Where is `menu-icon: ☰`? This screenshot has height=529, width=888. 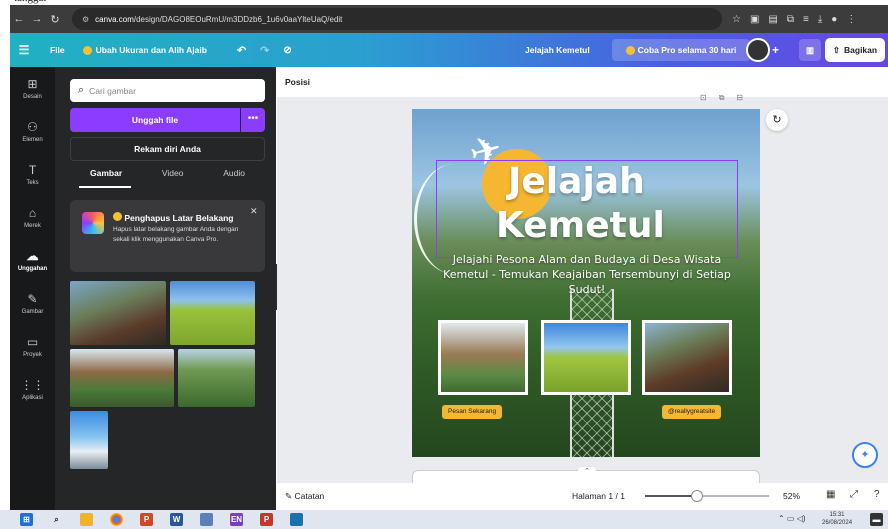
menu-icon: ☰ is located at coordinates (24, 50).